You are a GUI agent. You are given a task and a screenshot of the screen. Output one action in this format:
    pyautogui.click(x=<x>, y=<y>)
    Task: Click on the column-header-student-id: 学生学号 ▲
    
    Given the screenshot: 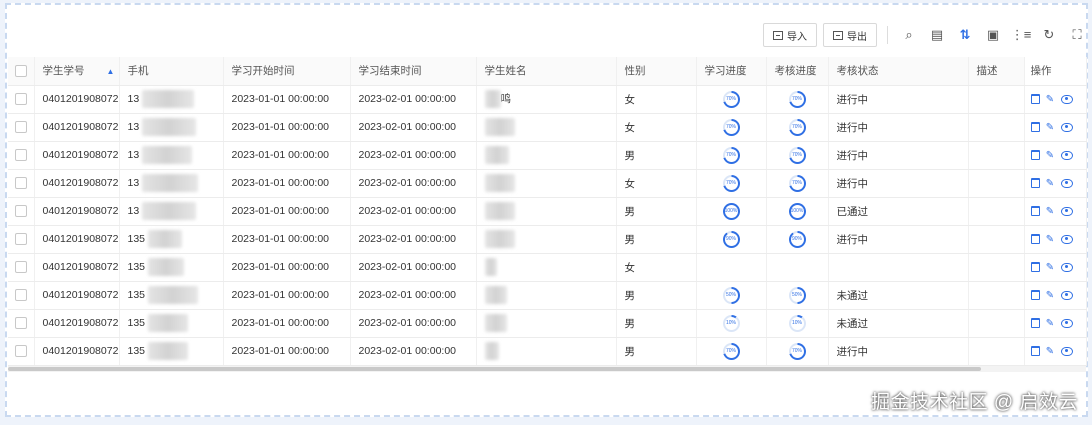 What is the action you would take?
    pyautogui.click(x=77, y=71)
    